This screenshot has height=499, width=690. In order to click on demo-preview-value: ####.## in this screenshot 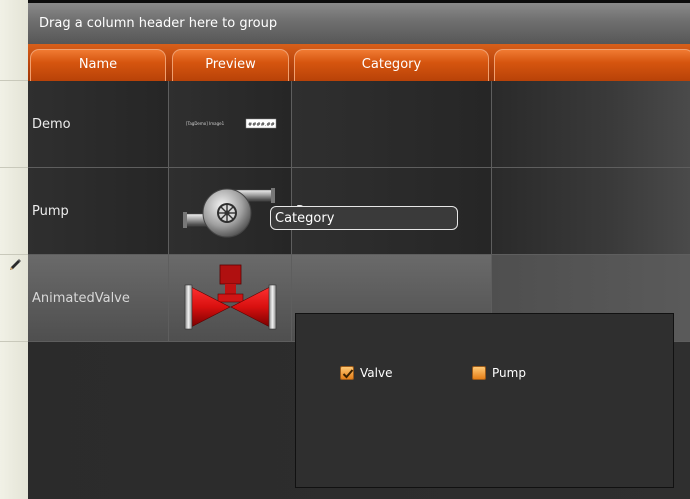, I will do `click(261, 125)`.